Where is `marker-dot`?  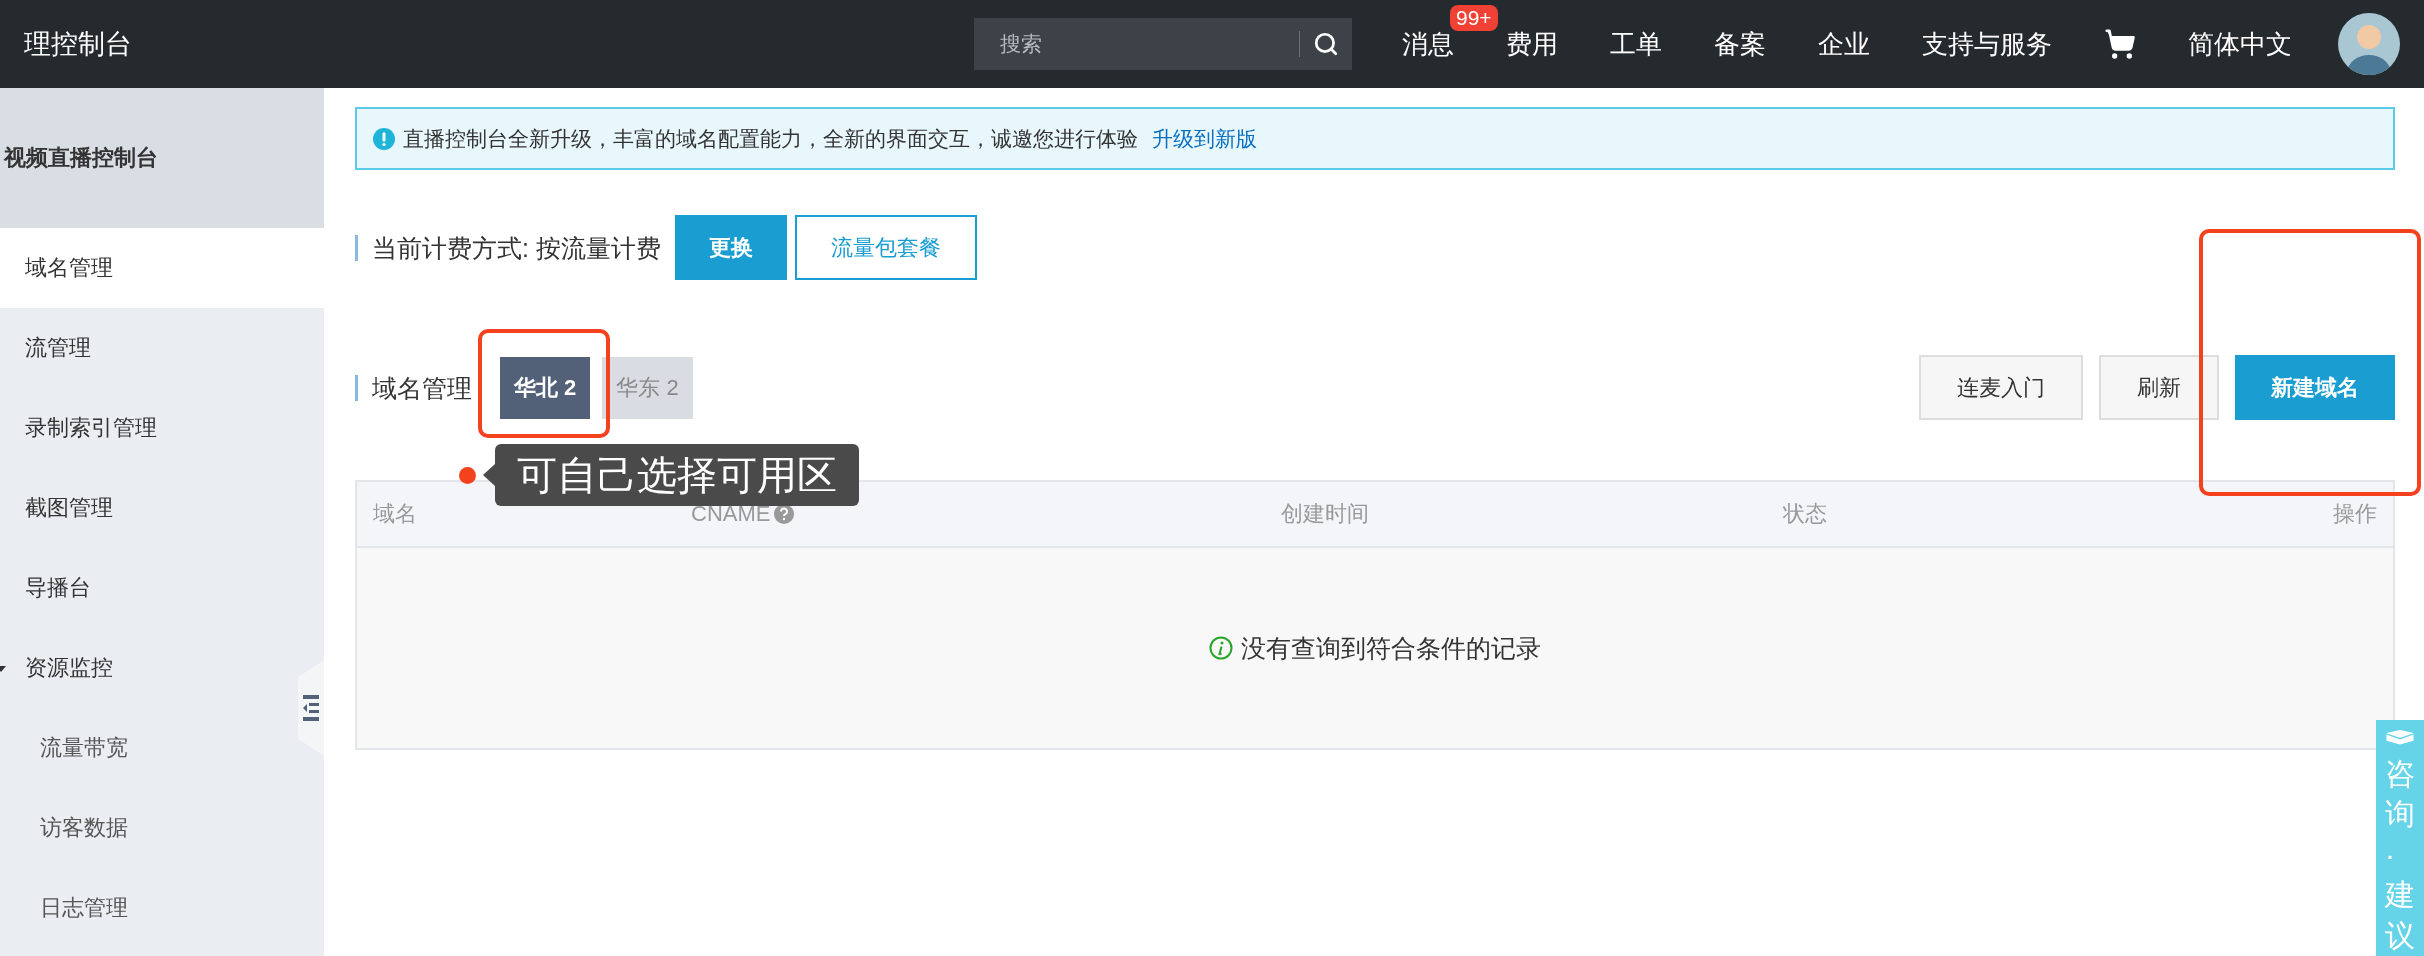
marker-dot is located at coordinates (467, 475).